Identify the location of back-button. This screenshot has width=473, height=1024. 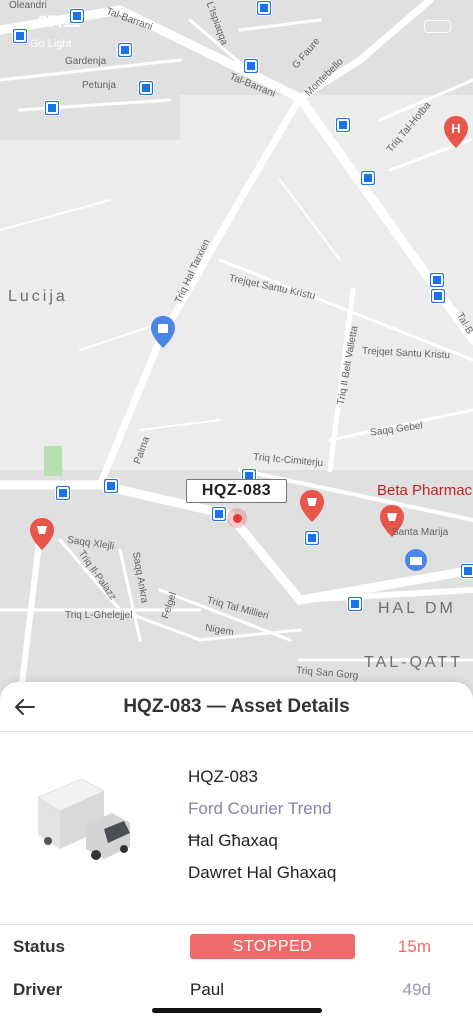
(25, 707).